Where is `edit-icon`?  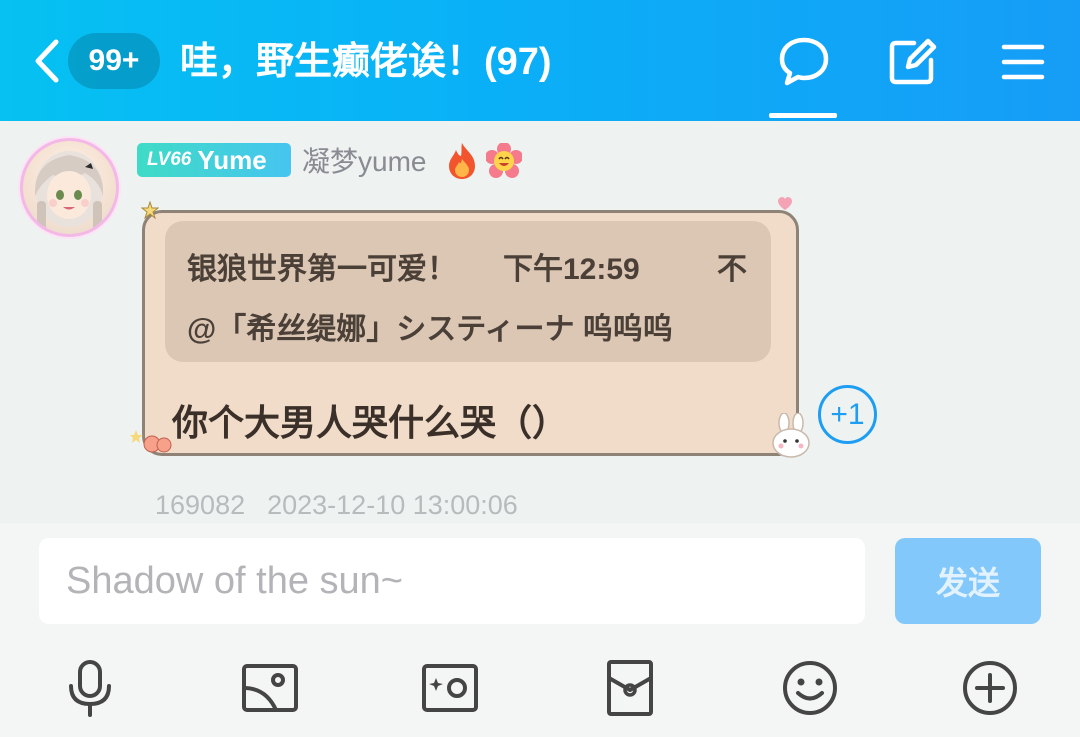 edit-icon is located at coordinates (912, 62).